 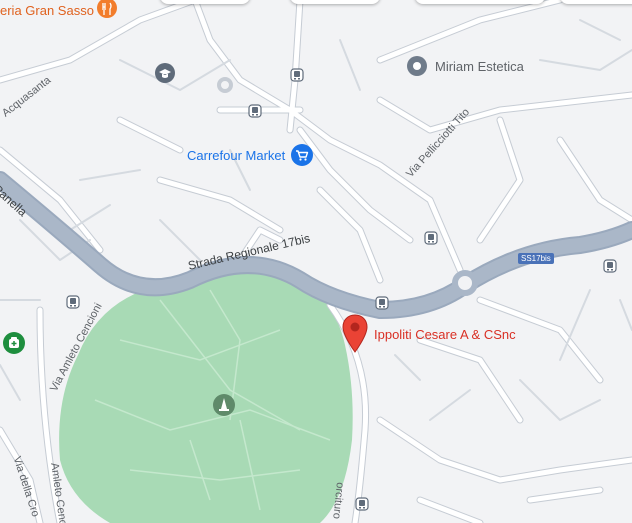 What do you see at coordinates (14, 343) in the screenshot?
I see `pharmacy-icon` at bounding box center [14, 343].